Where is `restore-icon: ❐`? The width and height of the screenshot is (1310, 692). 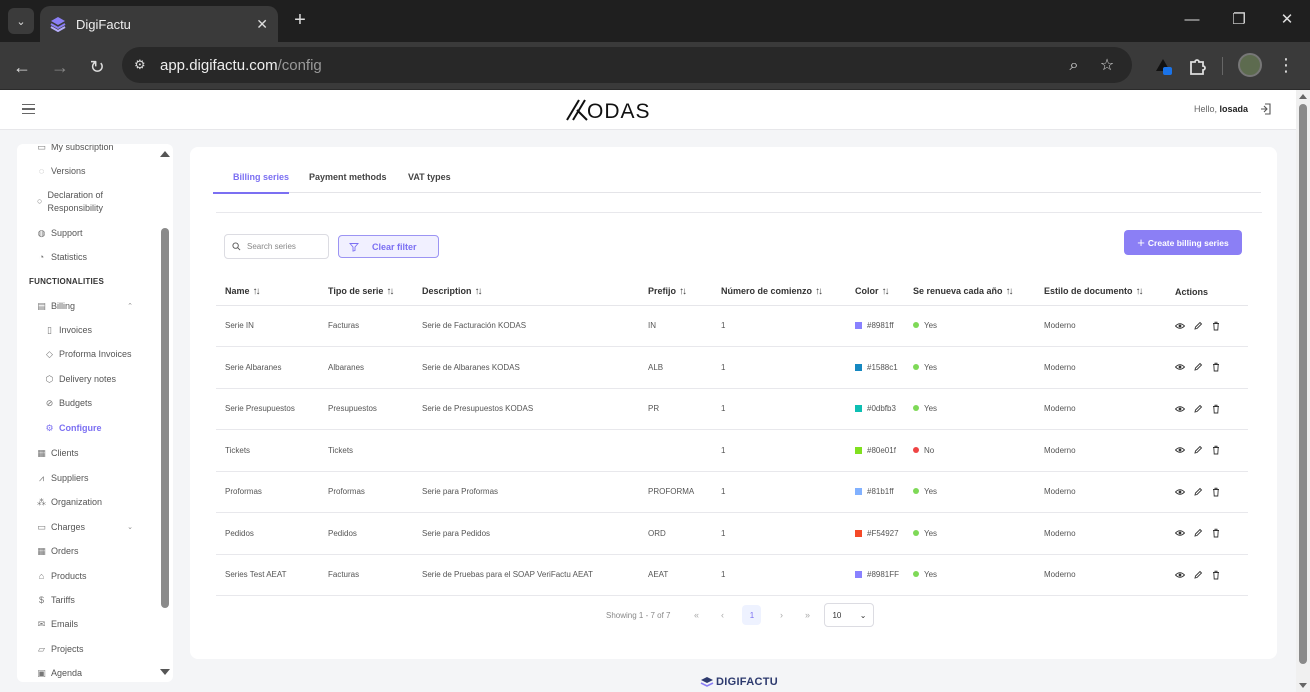
restore-icon: ❐ is located at coordinates (1239, 20).